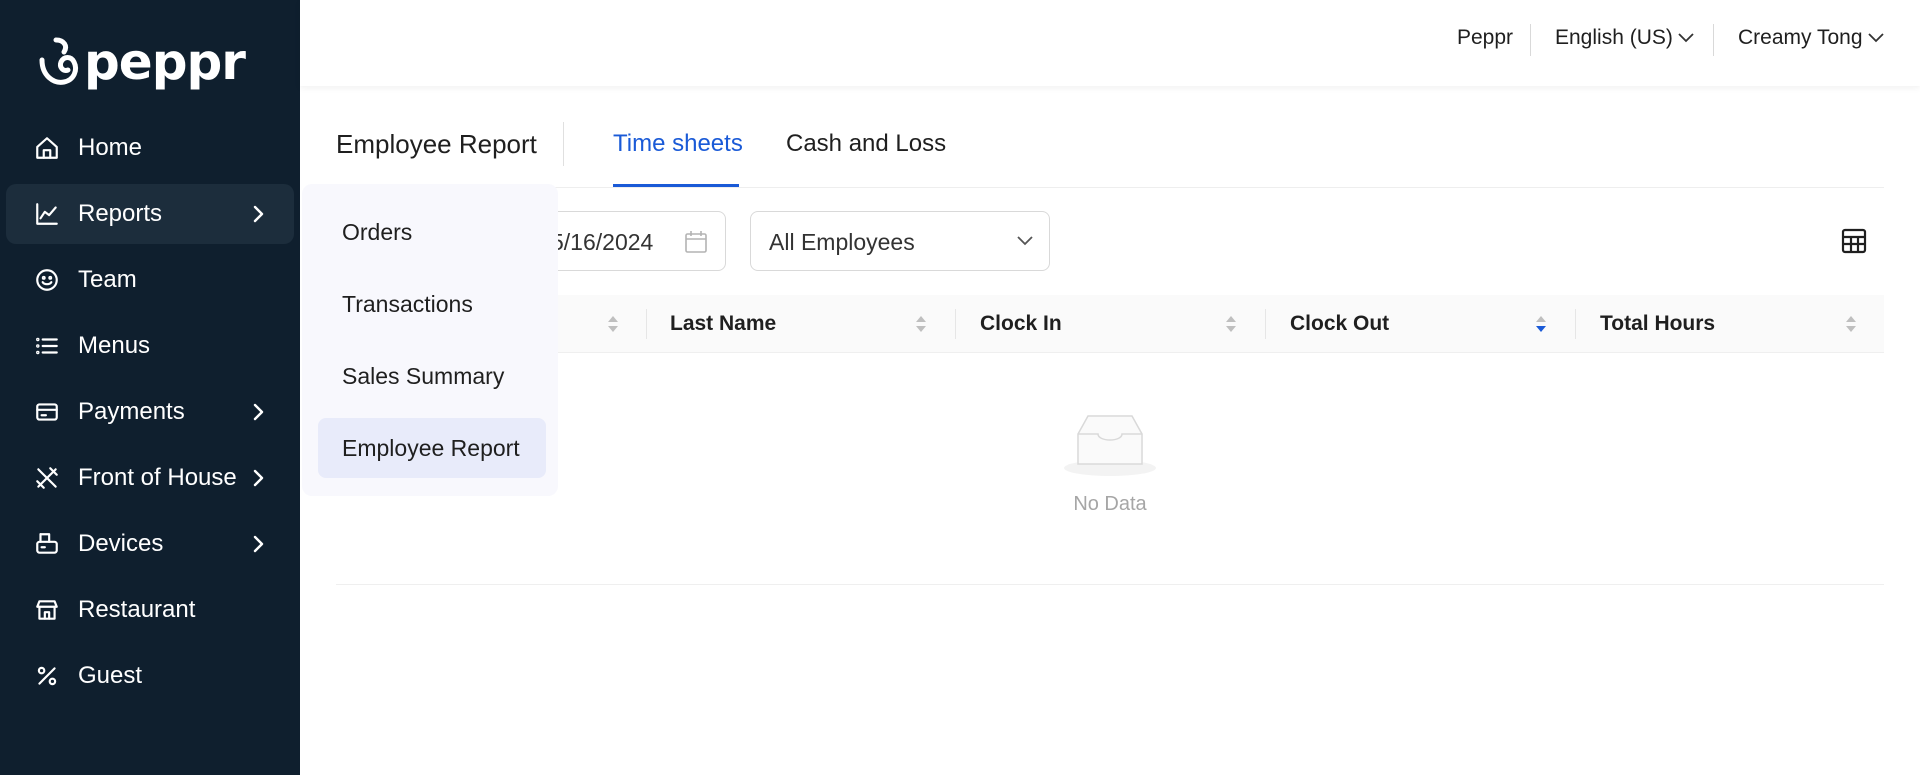  I want to click on employee-select: All Employees, so click(900, 241).